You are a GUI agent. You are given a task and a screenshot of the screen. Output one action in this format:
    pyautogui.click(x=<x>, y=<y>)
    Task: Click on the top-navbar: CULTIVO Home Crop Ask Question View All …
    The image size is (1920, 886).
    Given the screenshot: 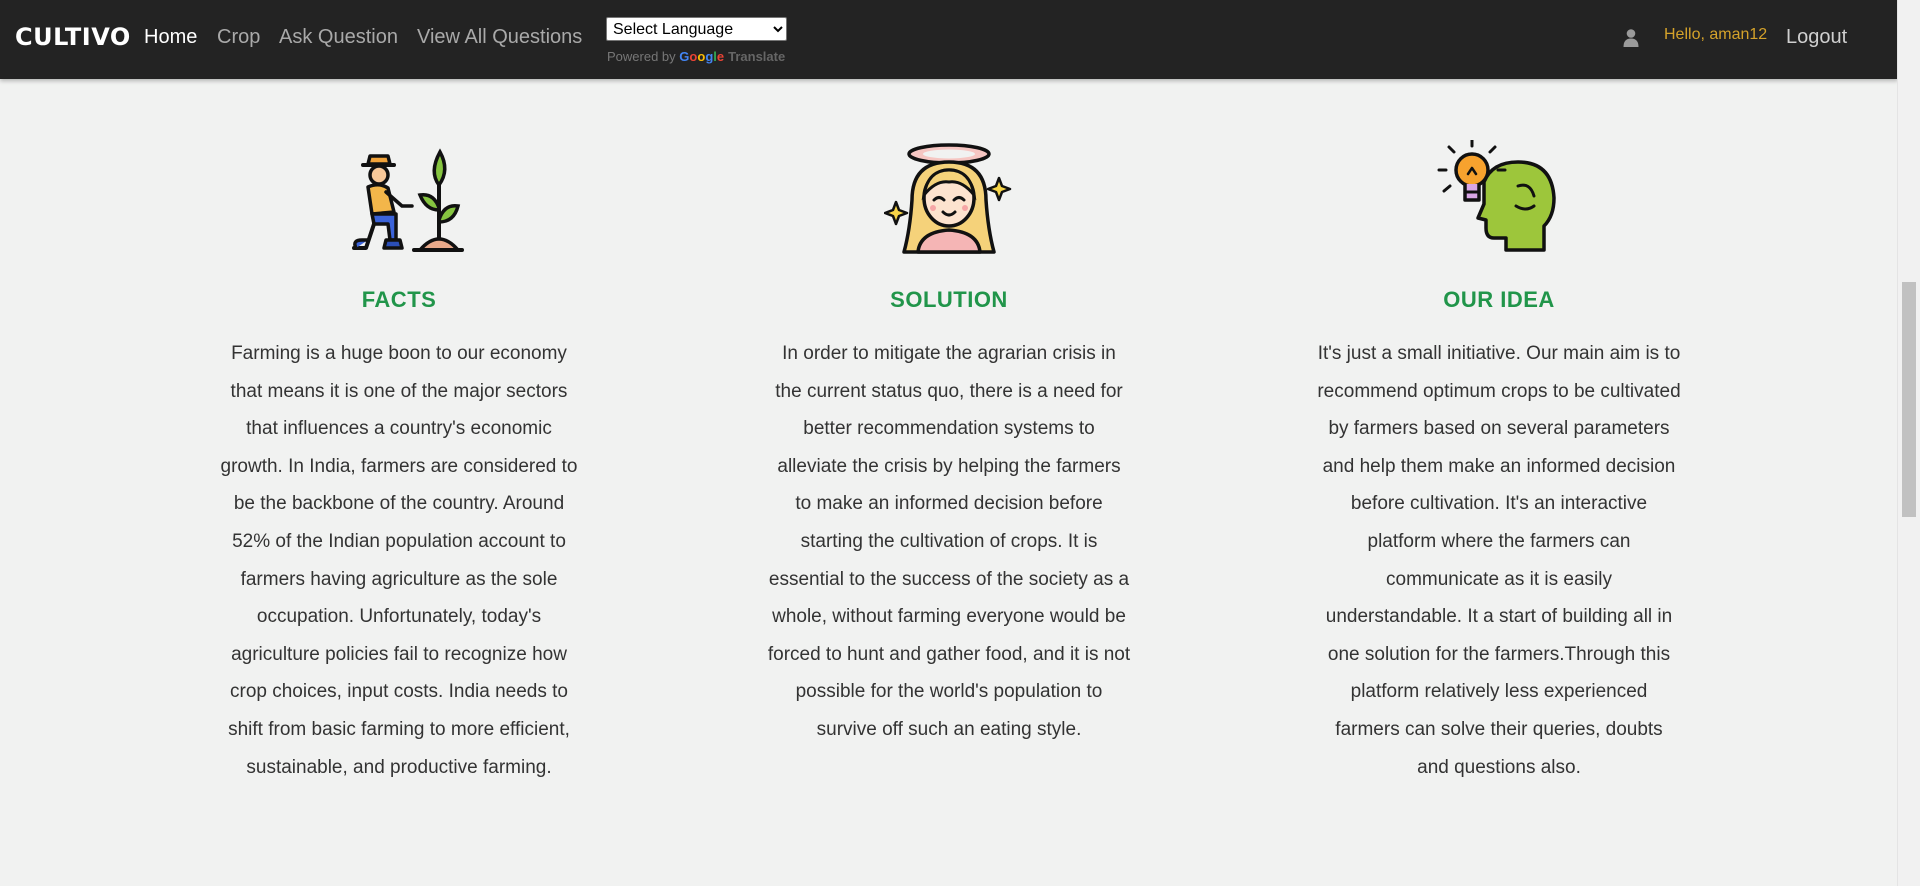 What is the action you would take?
    pyautogui.click(x=949, y=39)
    